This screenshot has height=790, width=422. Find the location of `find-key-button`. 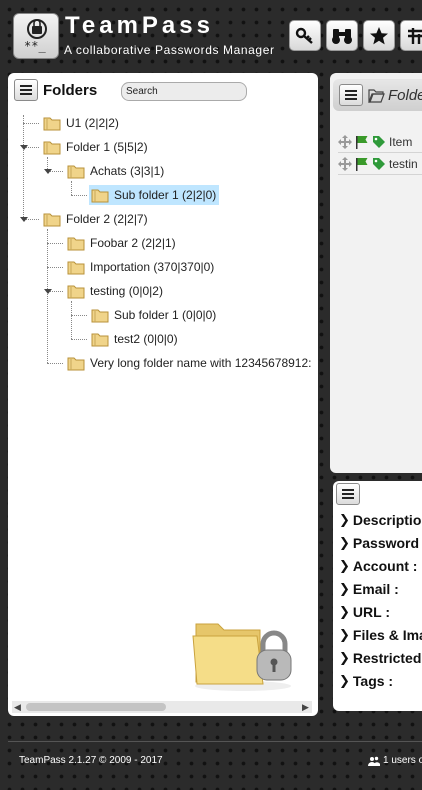

find-key-button is located at coordinates (305, 35).